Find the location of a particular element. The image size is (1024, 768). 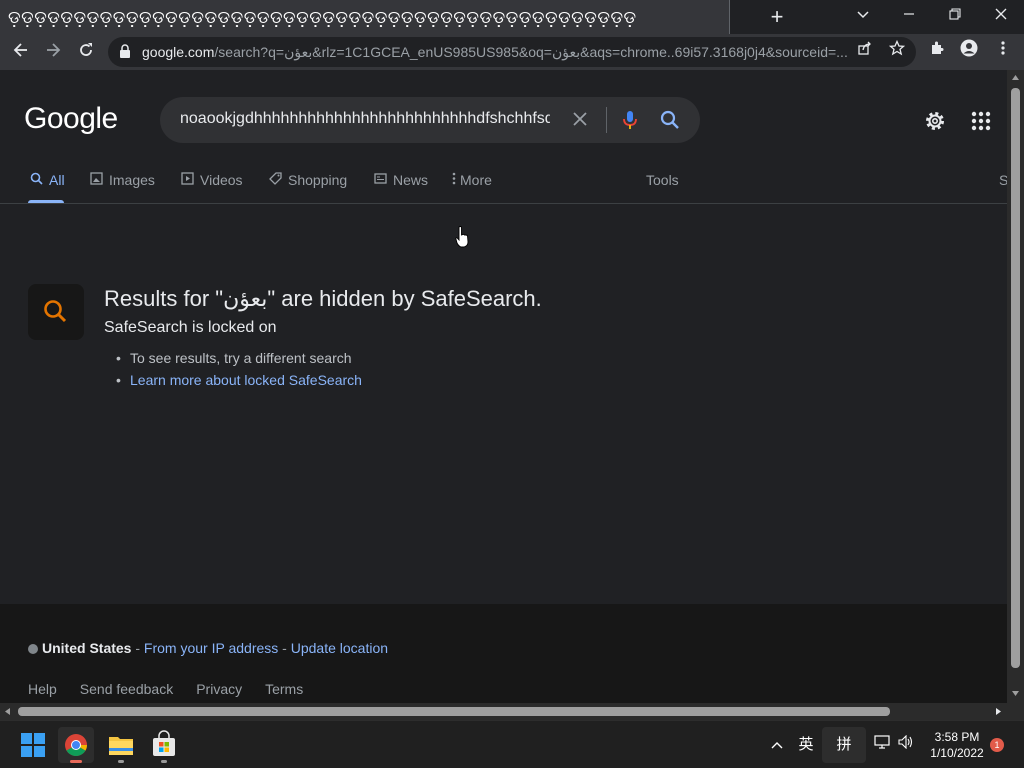

horizontal-scrollbar is located at coordinates (503, 711).